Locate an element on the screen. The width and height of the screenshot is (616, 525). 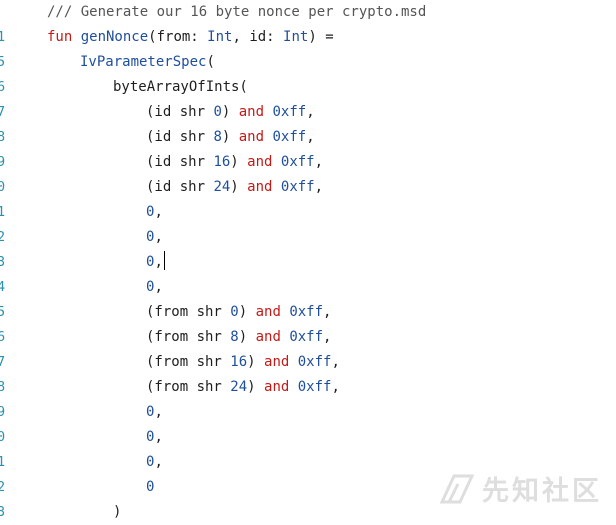
code-token: fun is located at coordinates (64, 37).